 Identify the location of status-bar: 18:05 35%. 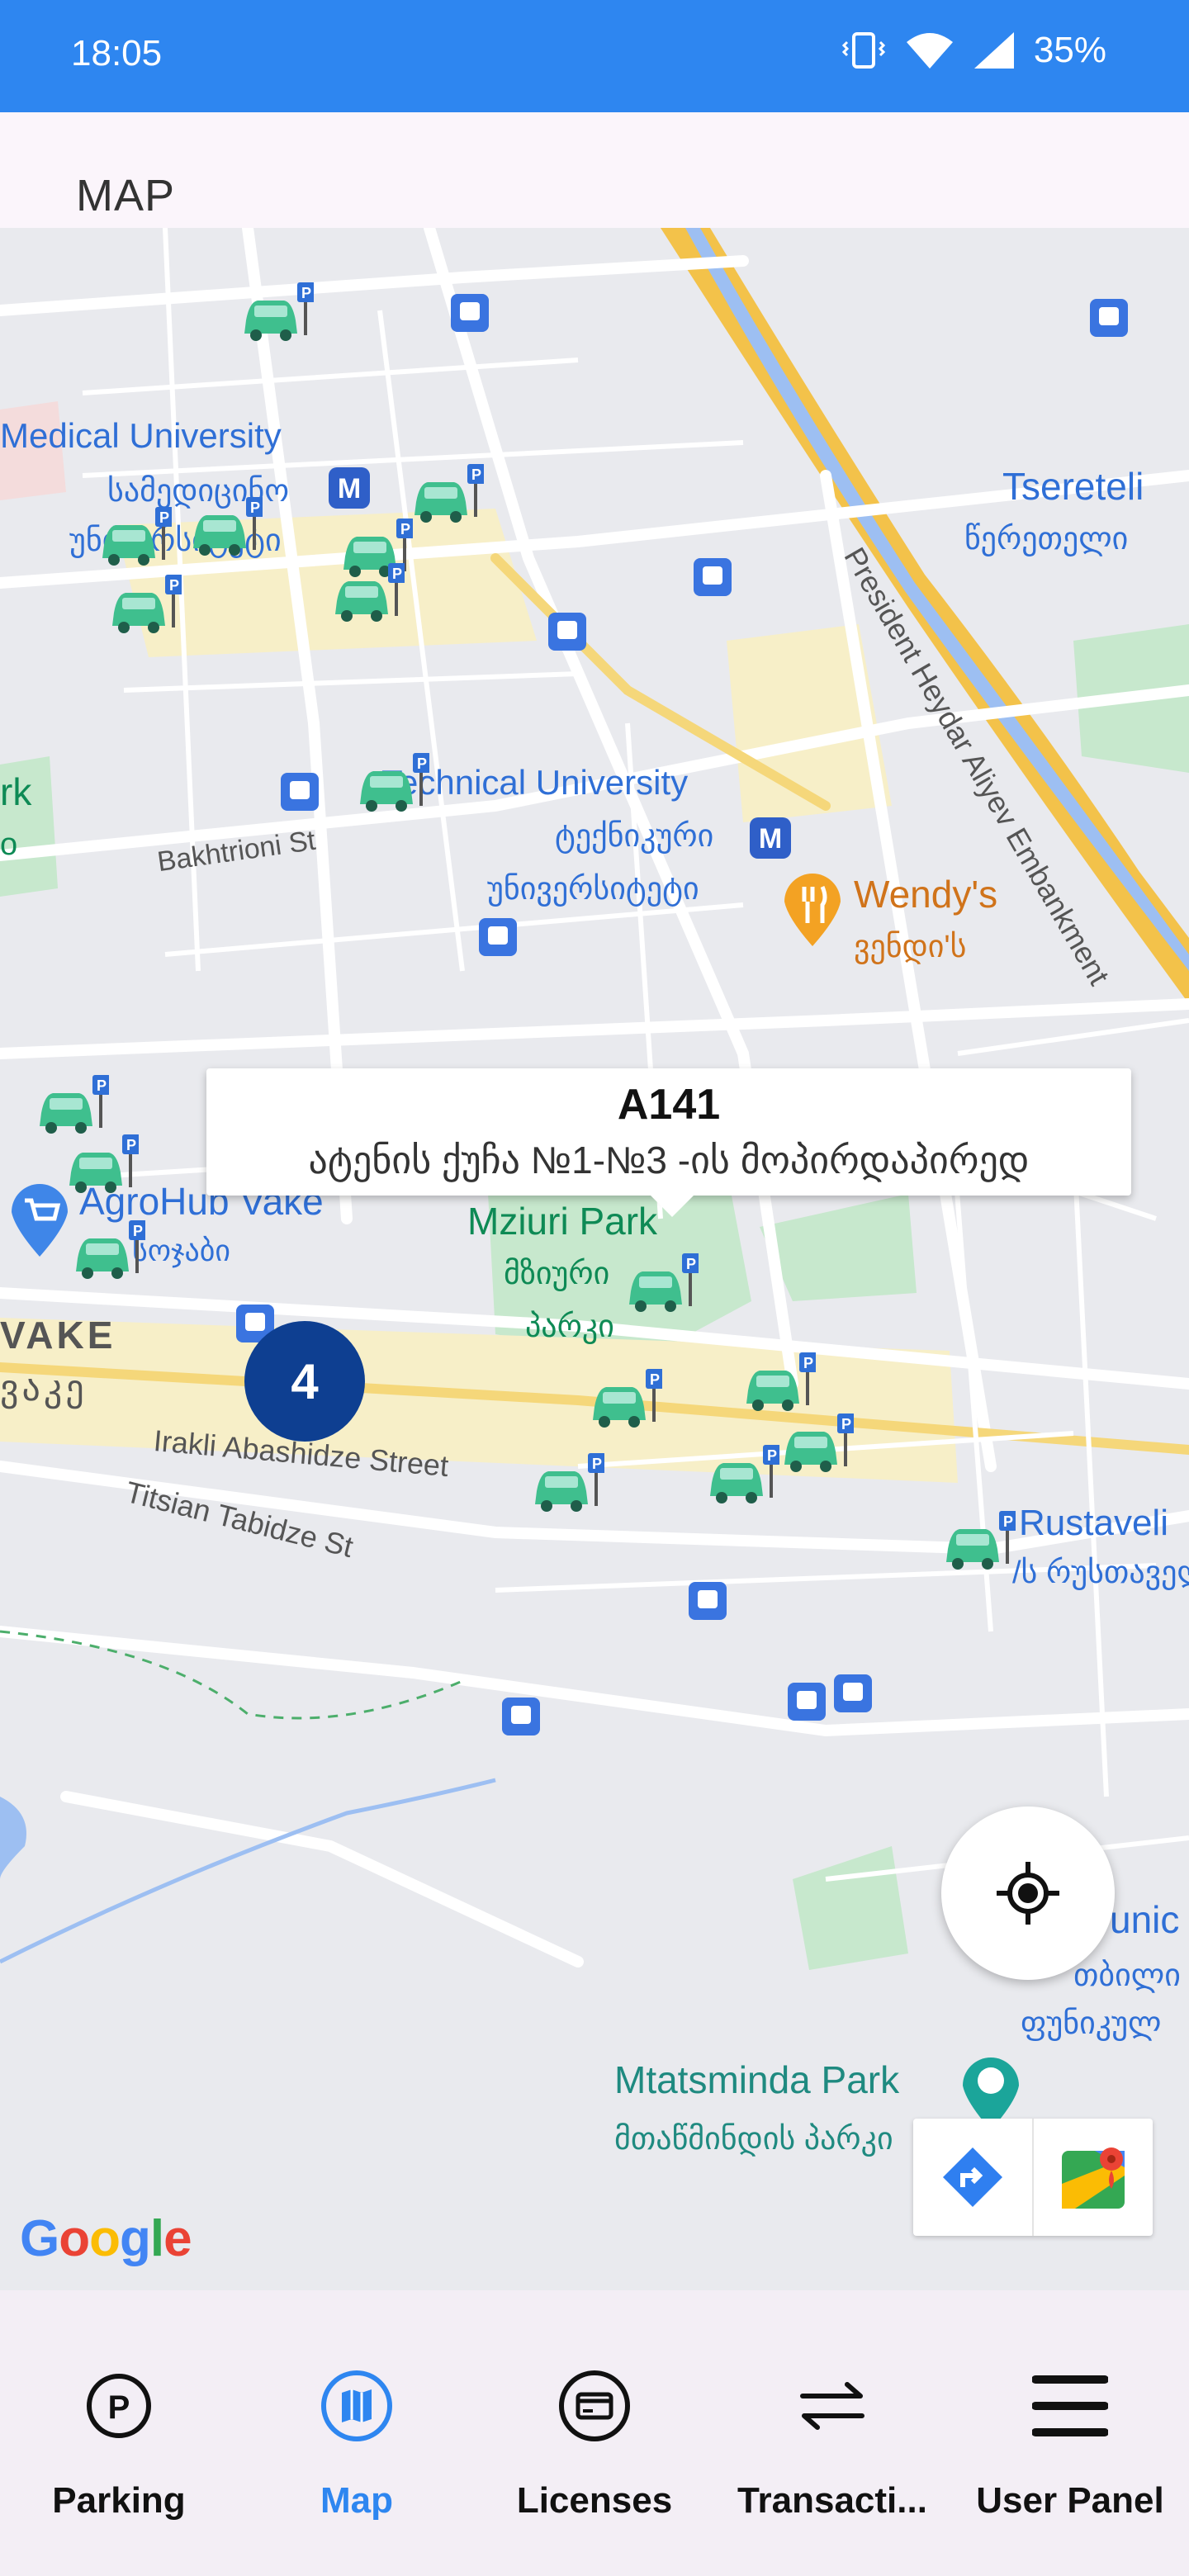
(594, 56).